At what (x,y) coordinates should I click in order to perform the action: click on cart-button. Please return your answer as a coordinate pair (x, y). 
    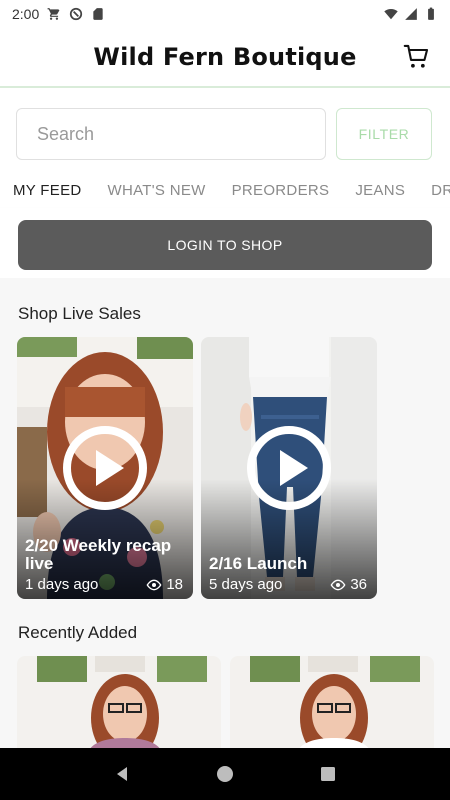
    Looking at the image, I should click on (417, 57).